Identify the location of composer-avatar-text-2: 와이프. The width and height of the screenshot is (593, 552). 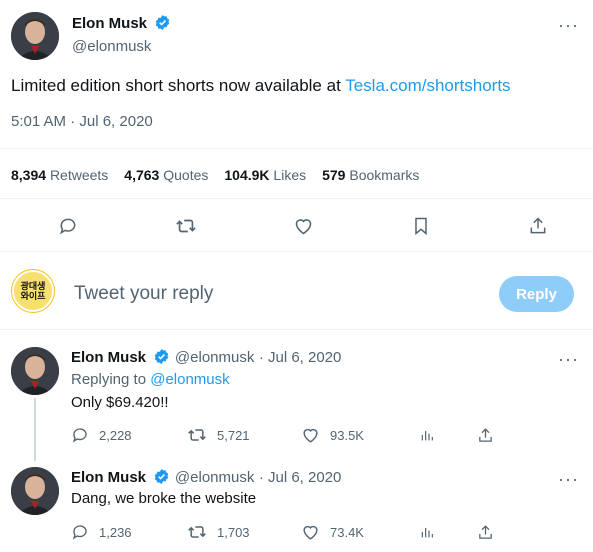
(33, 296).